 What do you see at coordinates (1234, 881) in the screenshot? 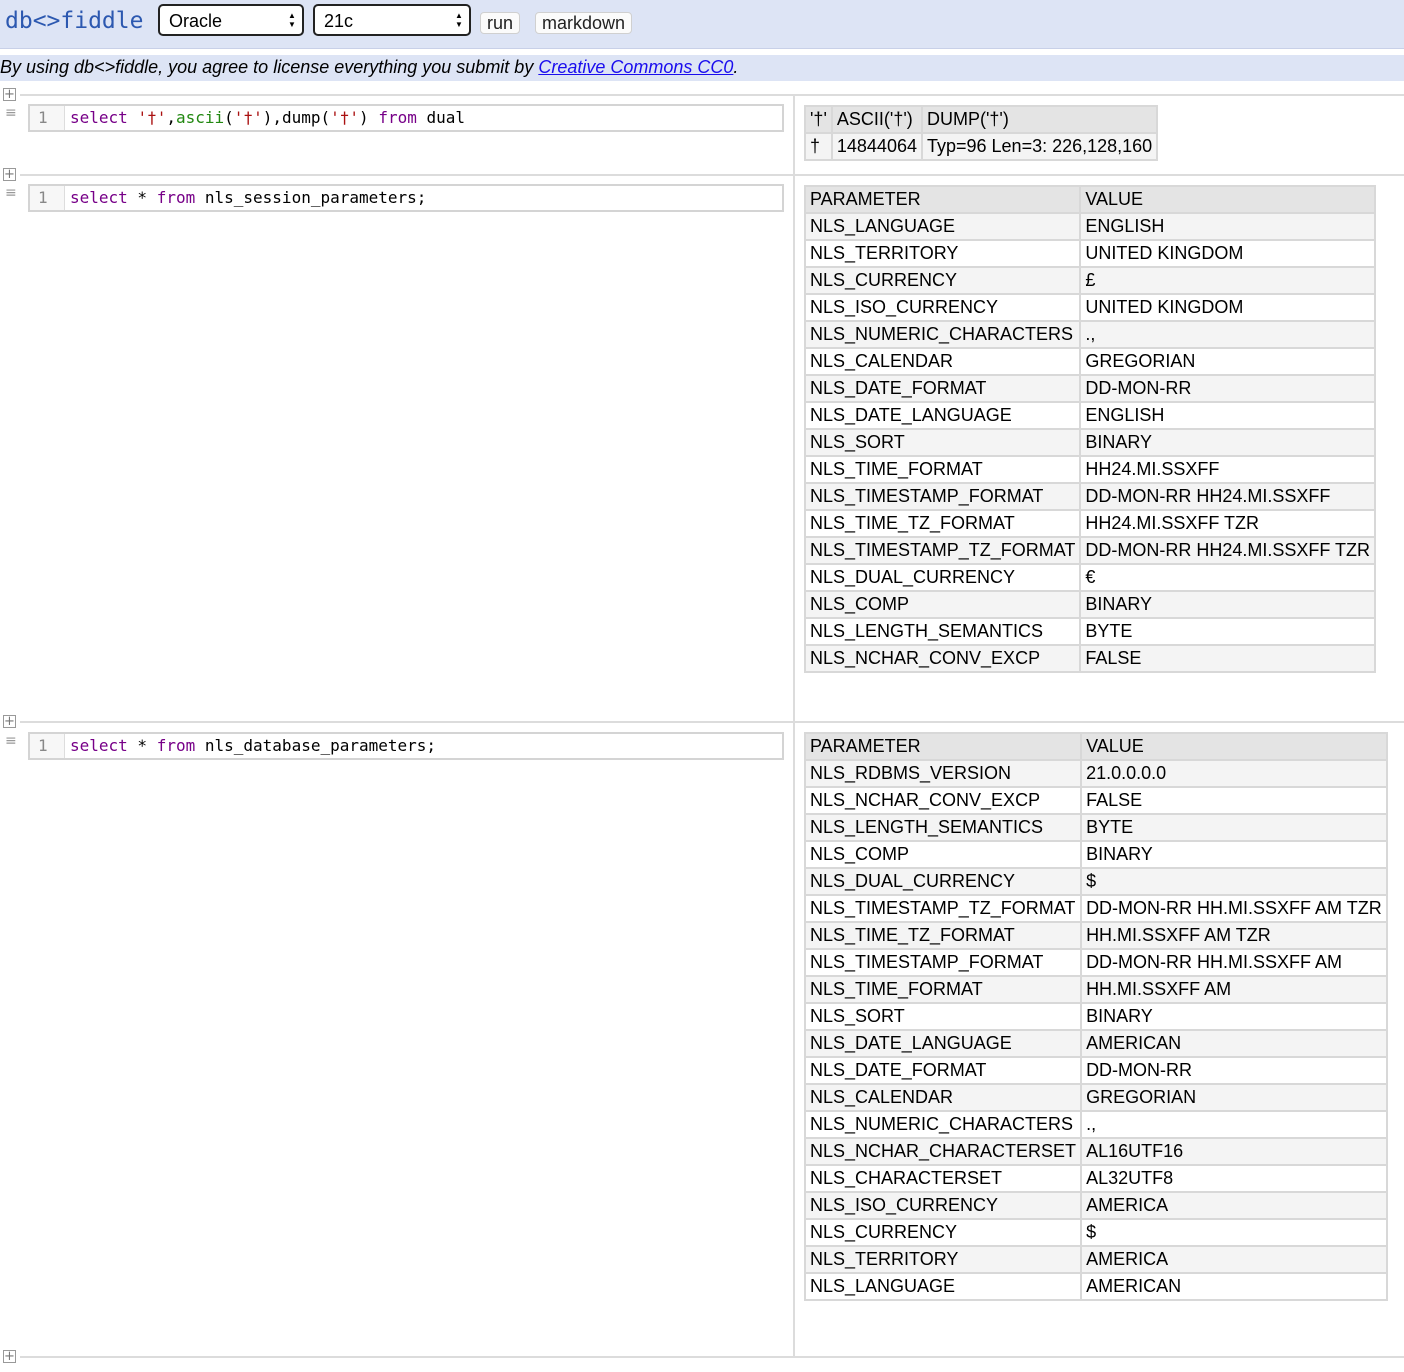
I see `table-cell: $` at bounding box center [1234, 881].